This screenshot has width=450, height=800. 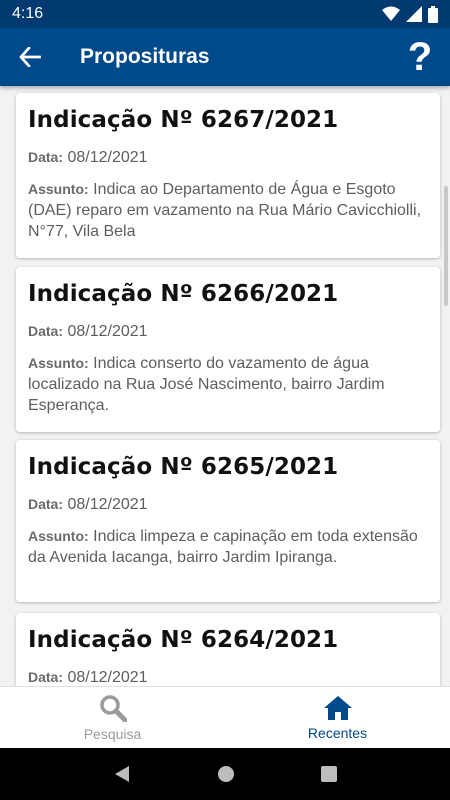 I want to click on battery-icon, so click(x=433, y=14).